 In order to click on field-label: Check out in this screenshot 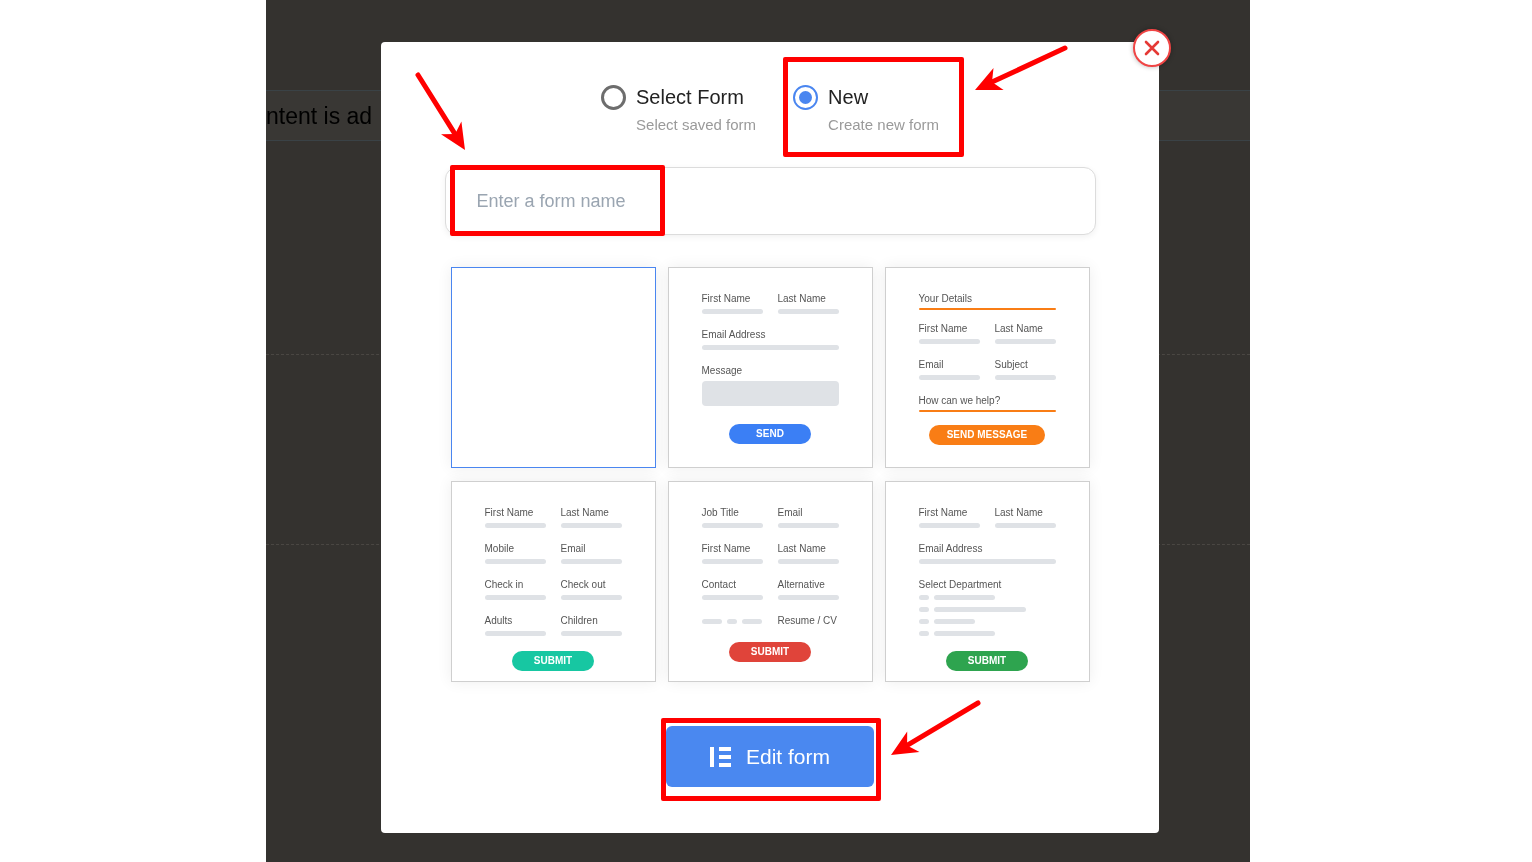, I will do `click(583, 585)`.